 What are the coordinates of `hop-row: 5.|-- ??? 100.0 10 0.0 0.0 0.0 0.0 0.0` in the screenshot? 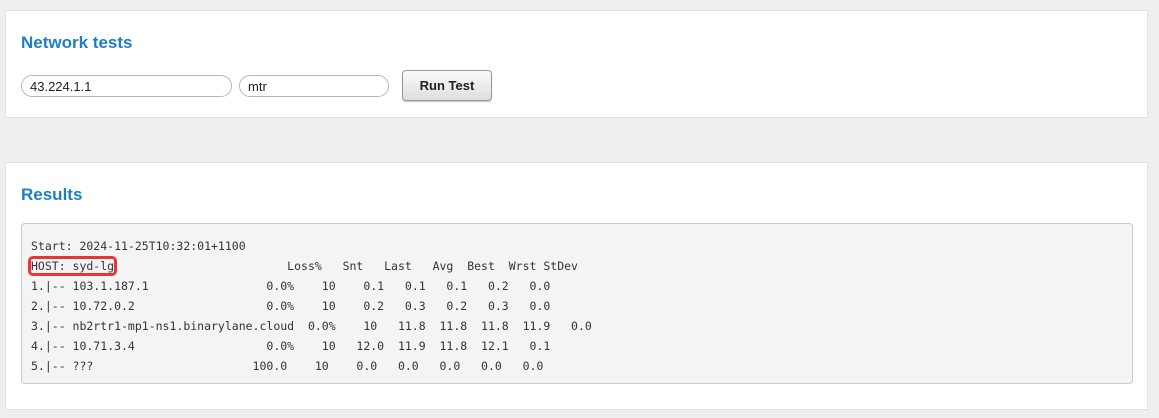 It's located at (287, 366).